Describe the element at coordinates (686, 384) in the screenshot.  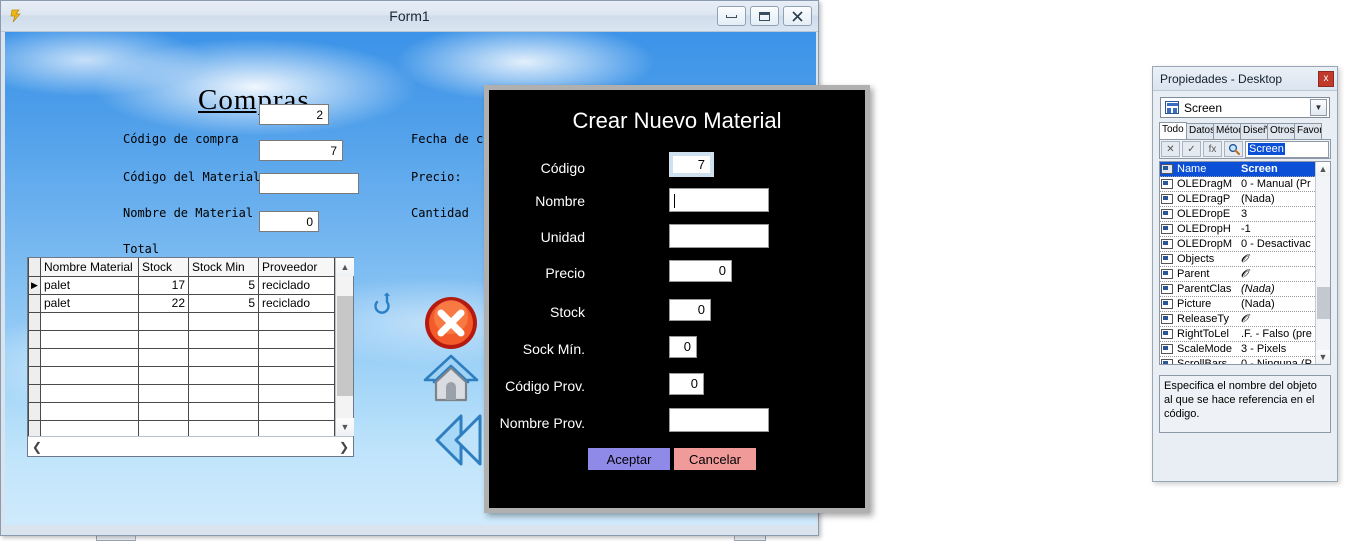
I see `input-codigo-prov: 0` at that location.